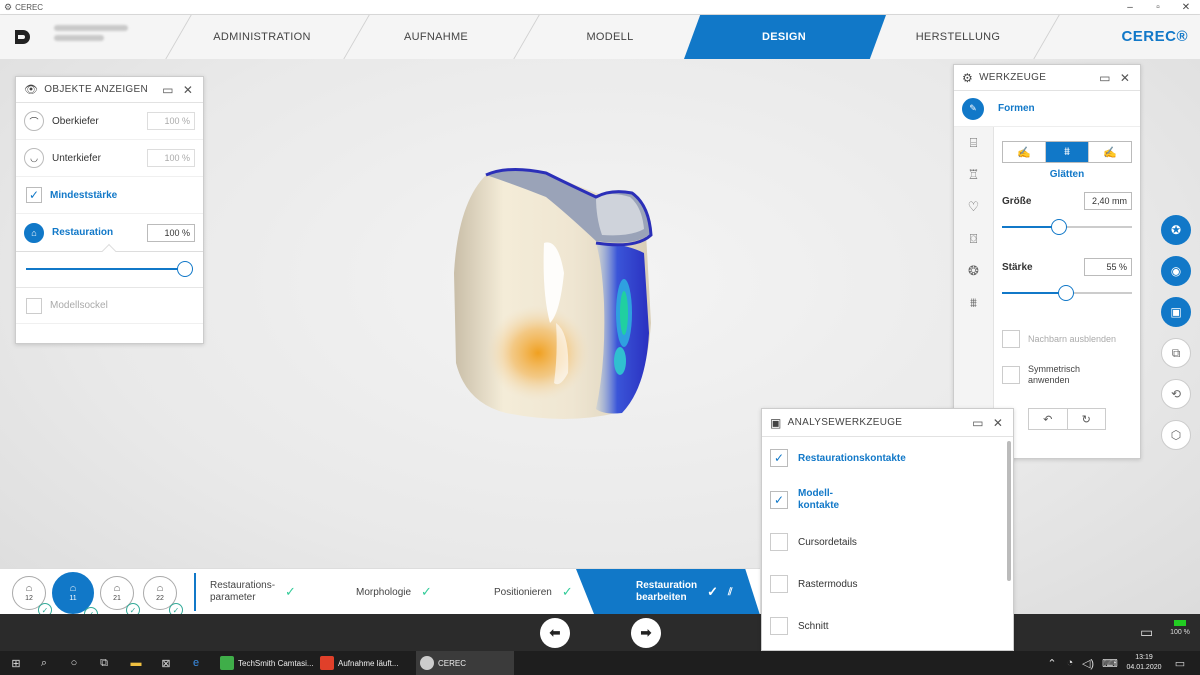  I want to click on restaurationskontakte-checkbox: ✓, so click(779, 458).